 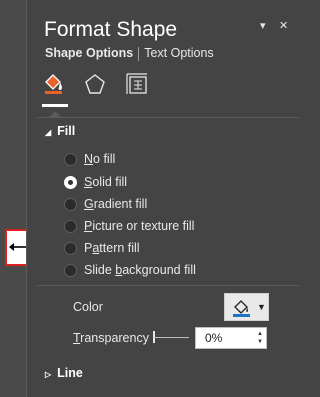 What do you see at coordinates (111, 338) in the screenshot?
I see `transparency-label: Transparency` at bounding box center [111, 338].